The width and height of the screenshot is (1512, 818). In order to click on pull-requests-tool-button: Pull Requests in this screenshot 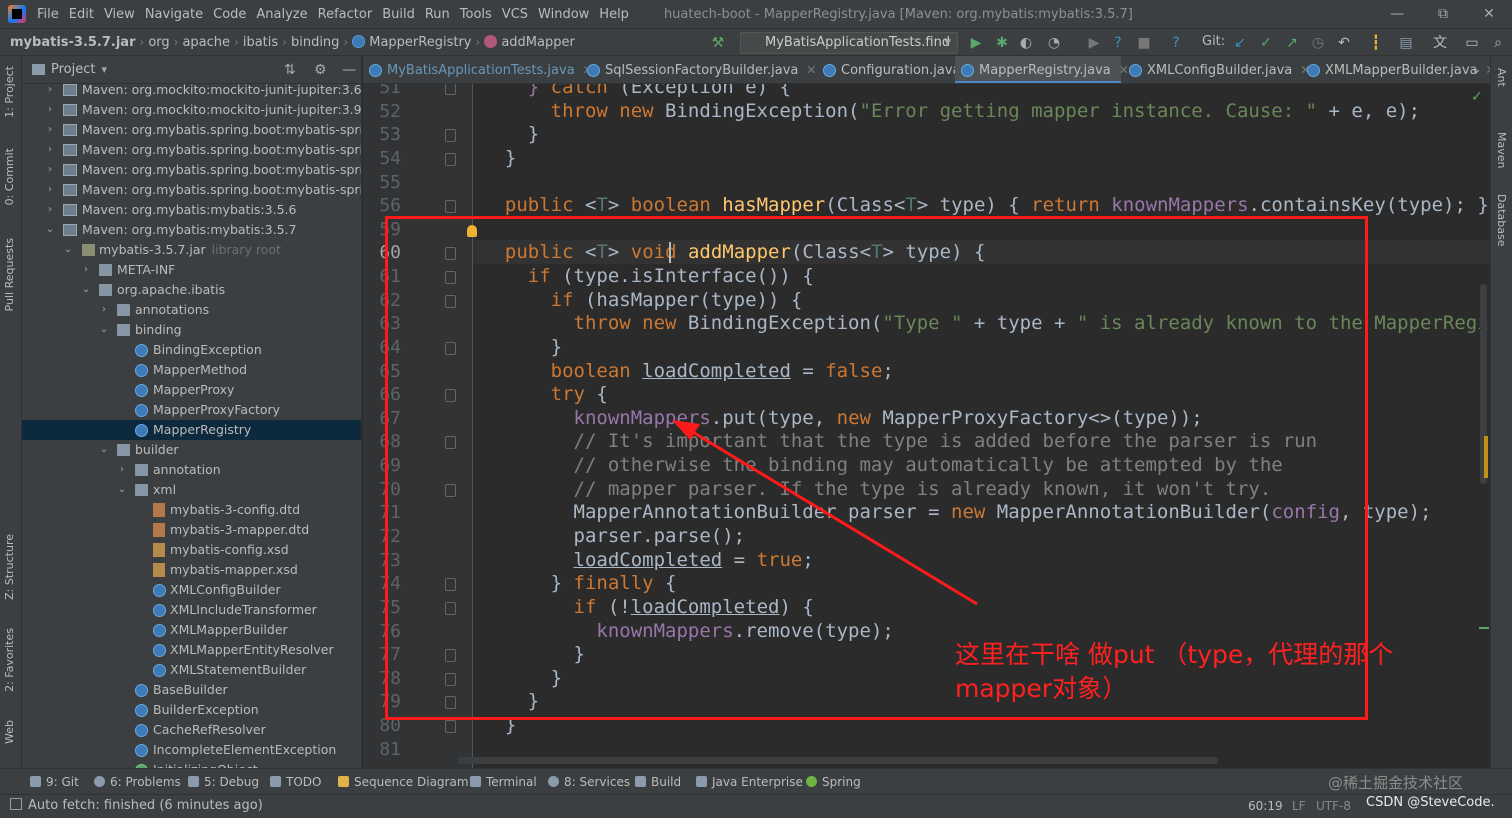, I will do `click(9, 274)`.